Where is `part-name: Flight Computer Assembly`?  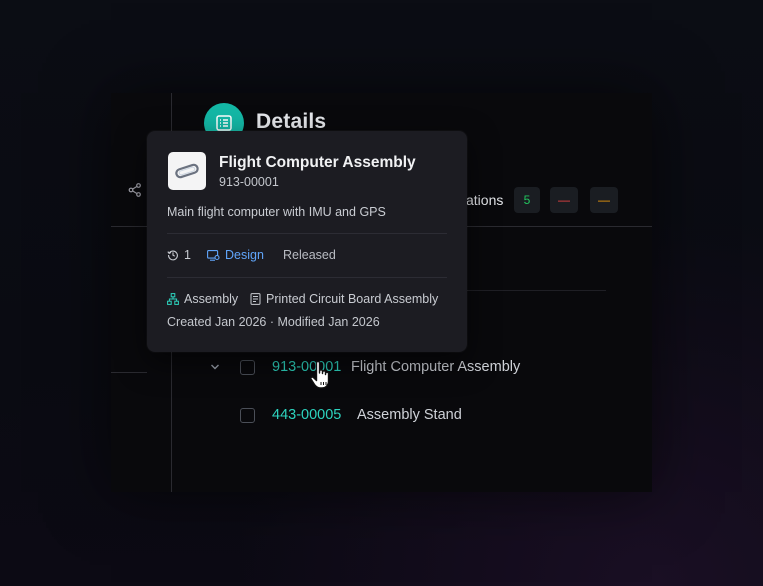 part-name: Flight Computer Assembly is located at coordinates (436, 367).